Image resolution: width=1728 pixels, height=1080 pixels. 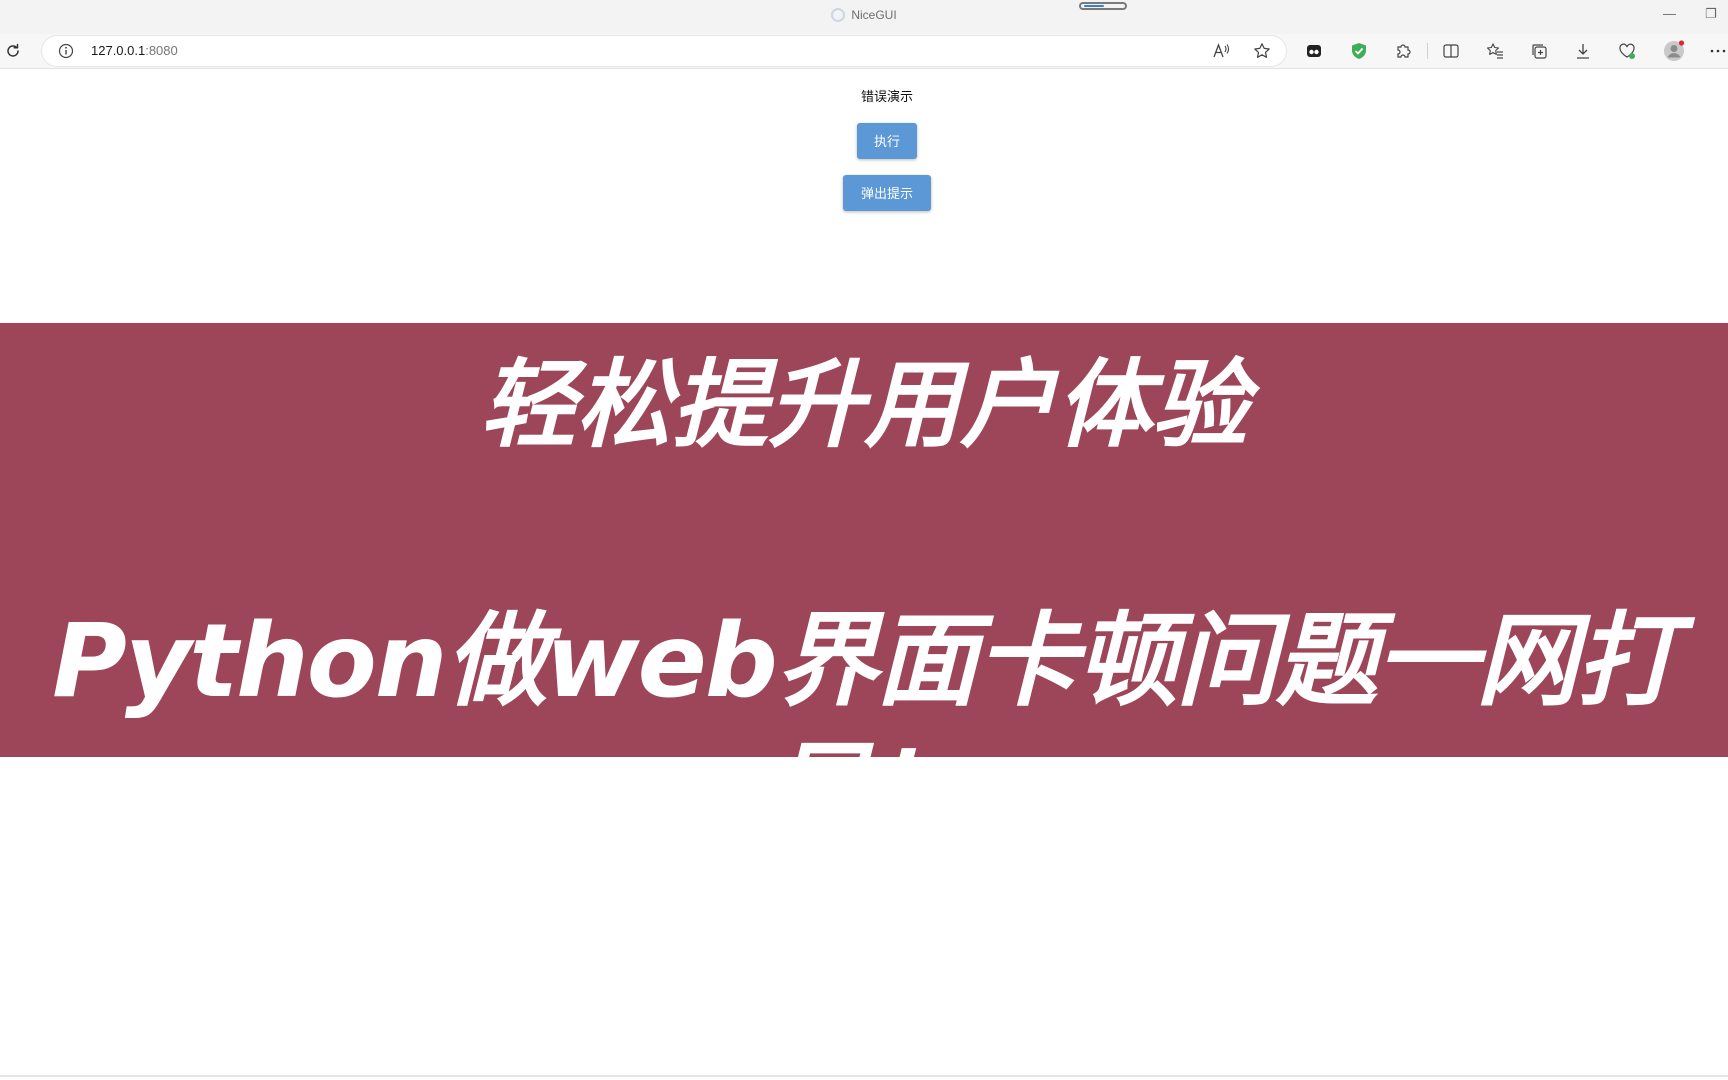 I want to click on url-host: 127.0.0.1, so click(x=118, y=50).